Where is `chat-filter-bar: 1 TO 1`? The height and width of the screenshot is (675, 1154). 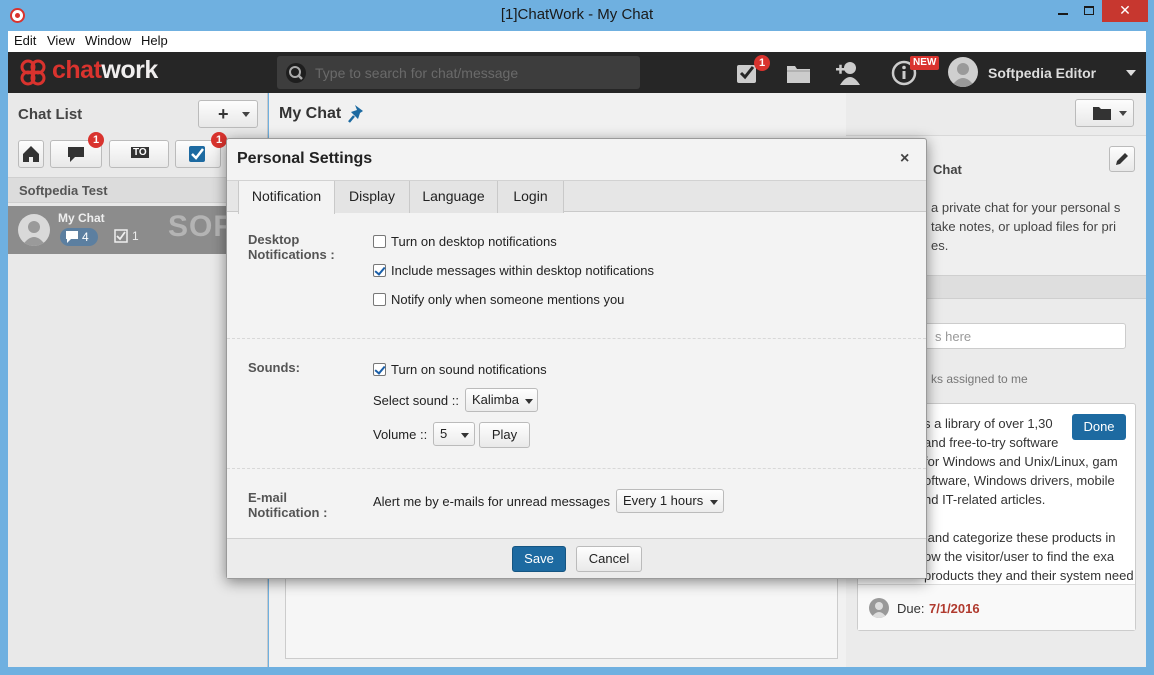 chat-filter-bar: 1 TO 1 is located at coordinates (138, 150).